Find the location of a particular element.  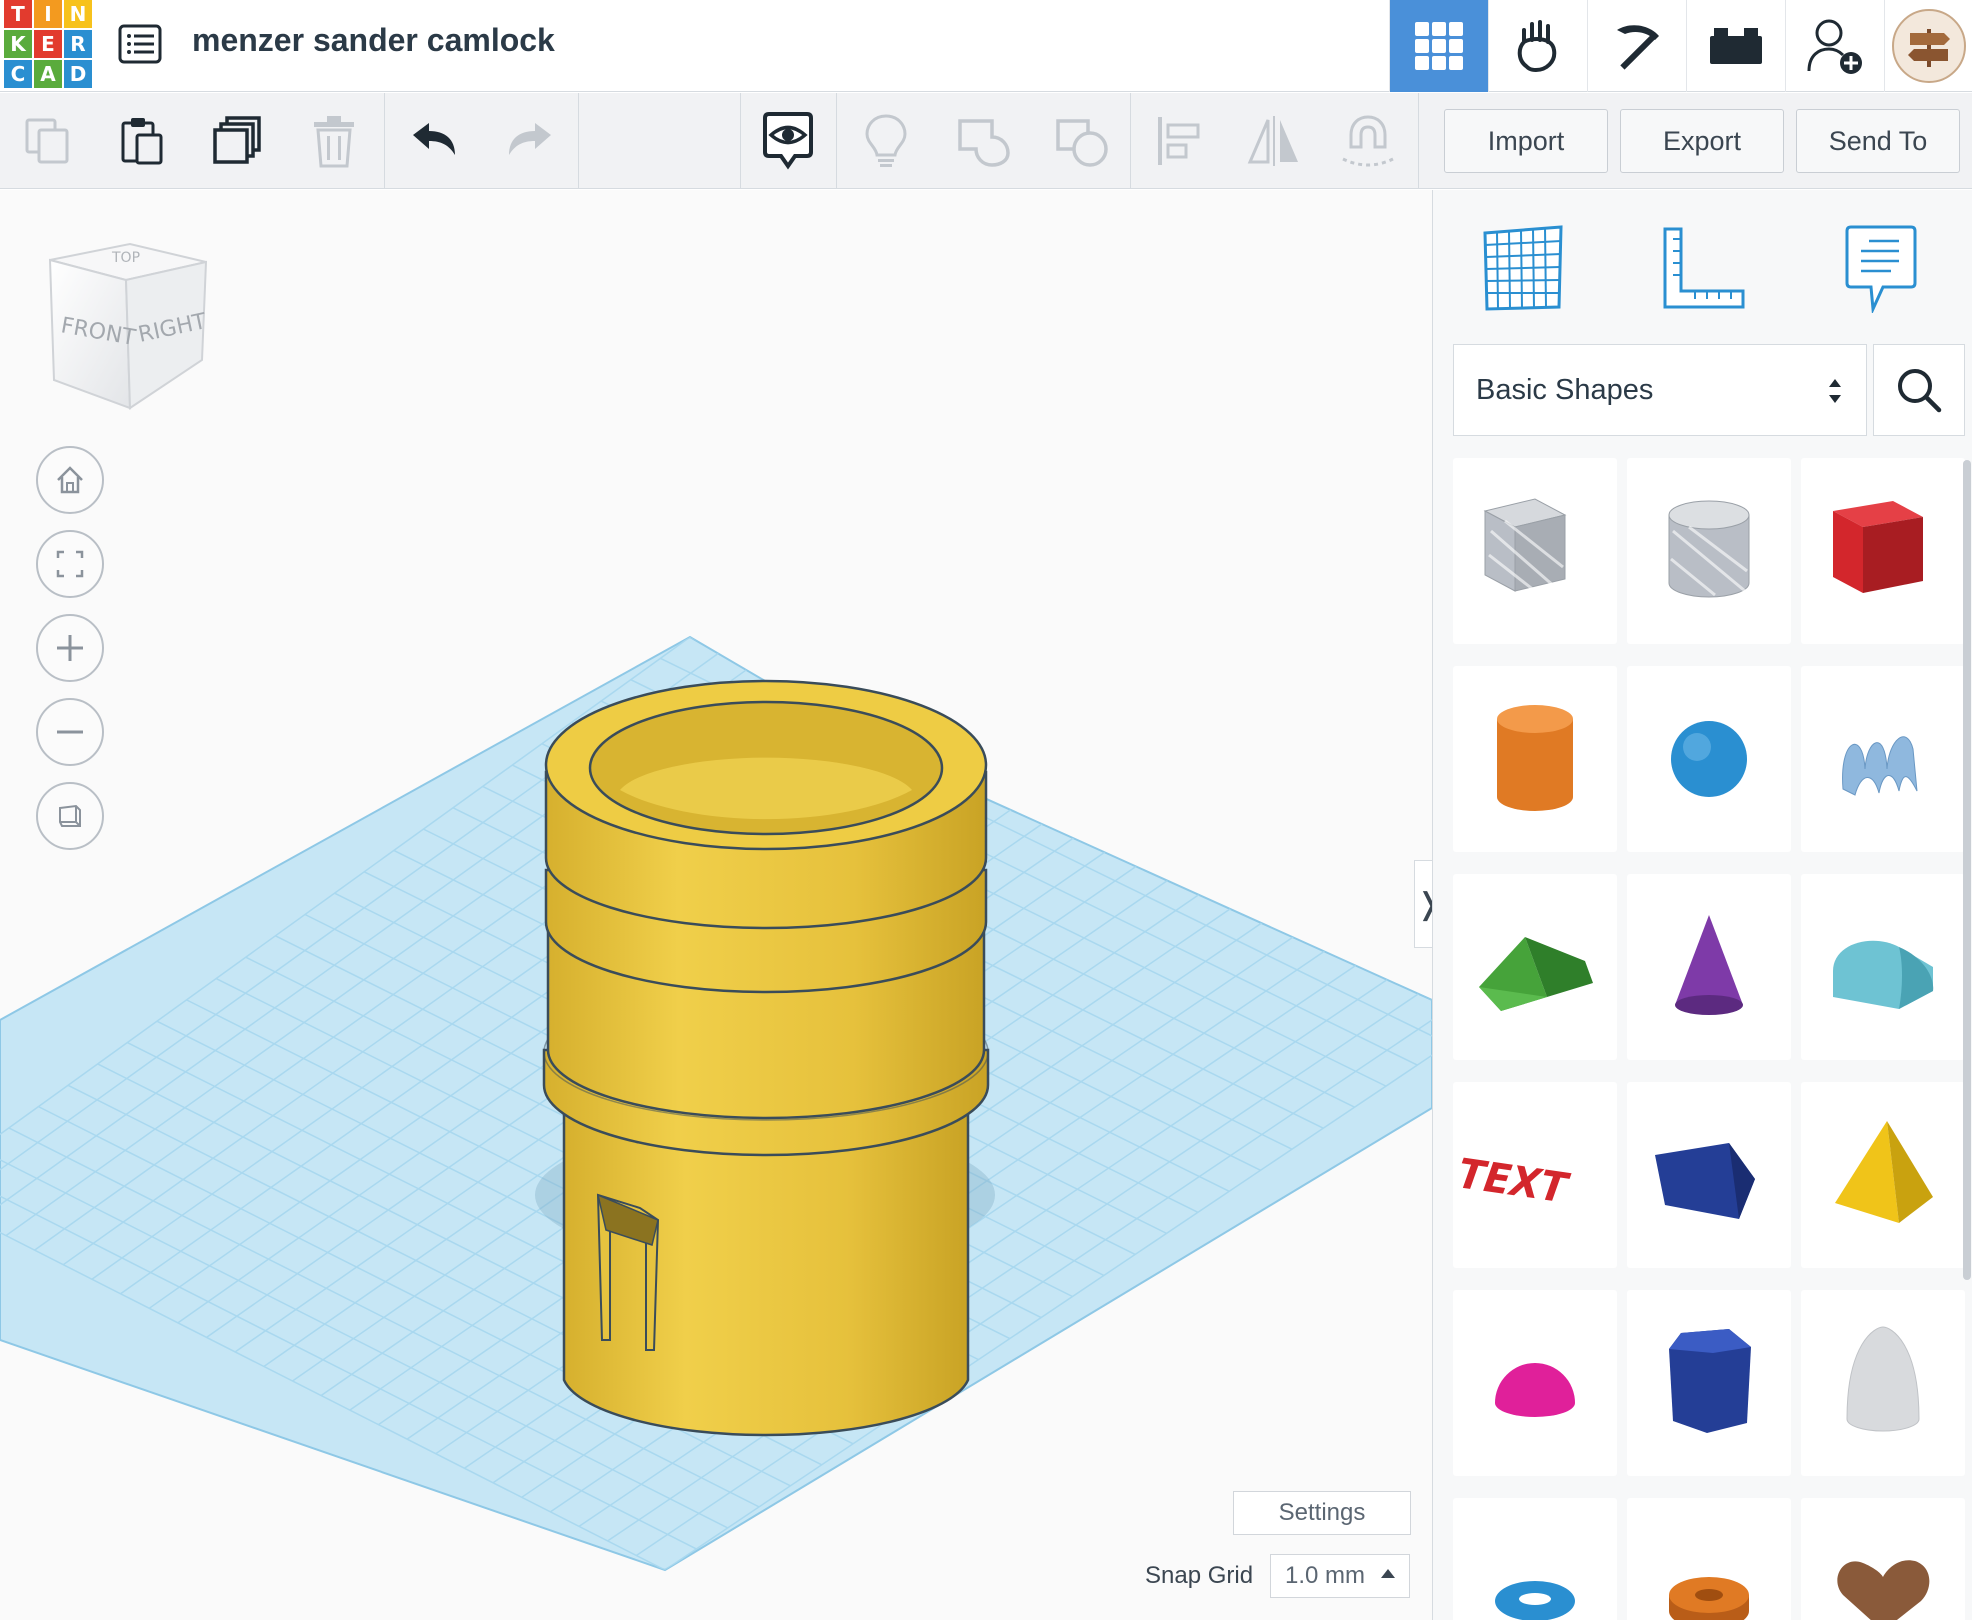

perspective-toggle-button is located at coordinates (70, 816).